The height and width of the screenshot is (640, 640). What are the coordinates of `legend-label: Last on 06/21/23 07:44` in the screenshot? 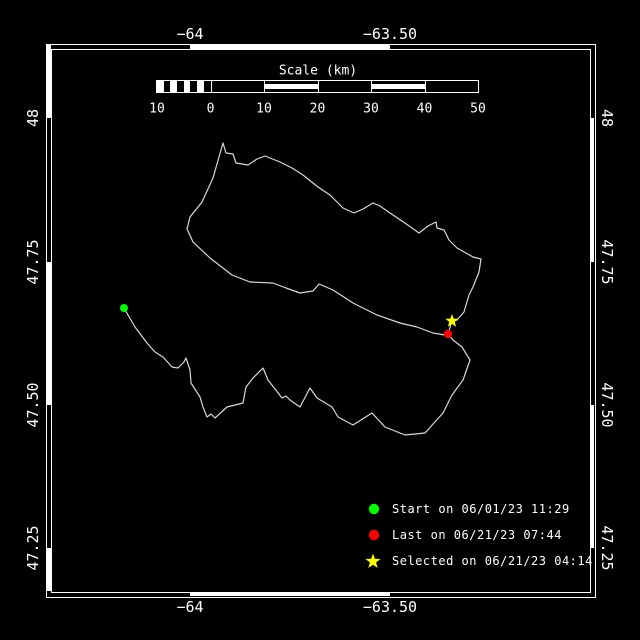 It's located at (477, 535).